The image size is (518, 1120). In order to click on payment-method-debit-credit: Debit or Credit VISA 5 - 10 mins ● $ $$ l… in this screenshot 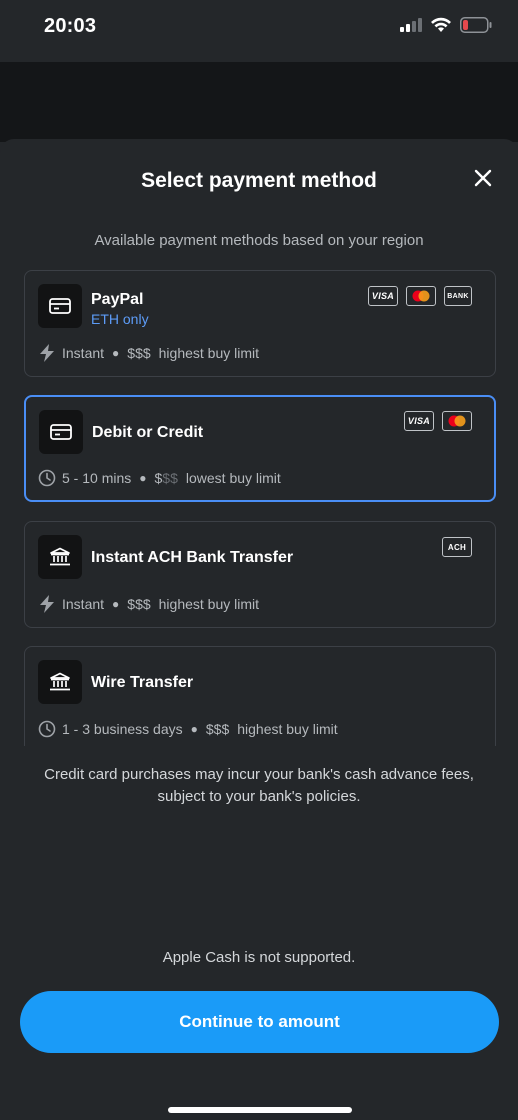, I will do `click(260, 448)`.